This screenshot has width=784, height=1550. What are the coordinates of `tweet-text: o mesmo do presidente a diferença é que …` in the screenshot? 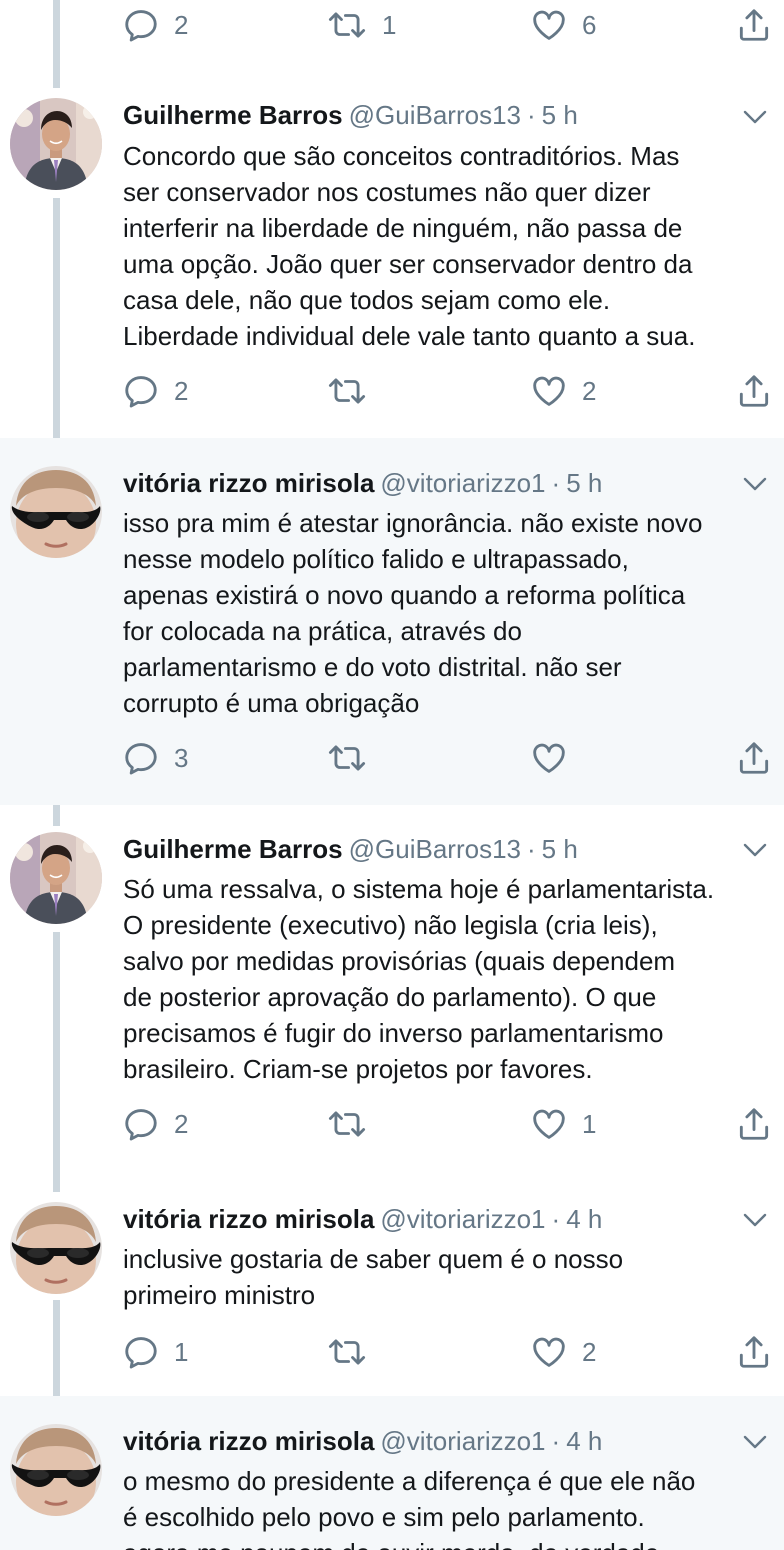 It's located at (409, 1508).